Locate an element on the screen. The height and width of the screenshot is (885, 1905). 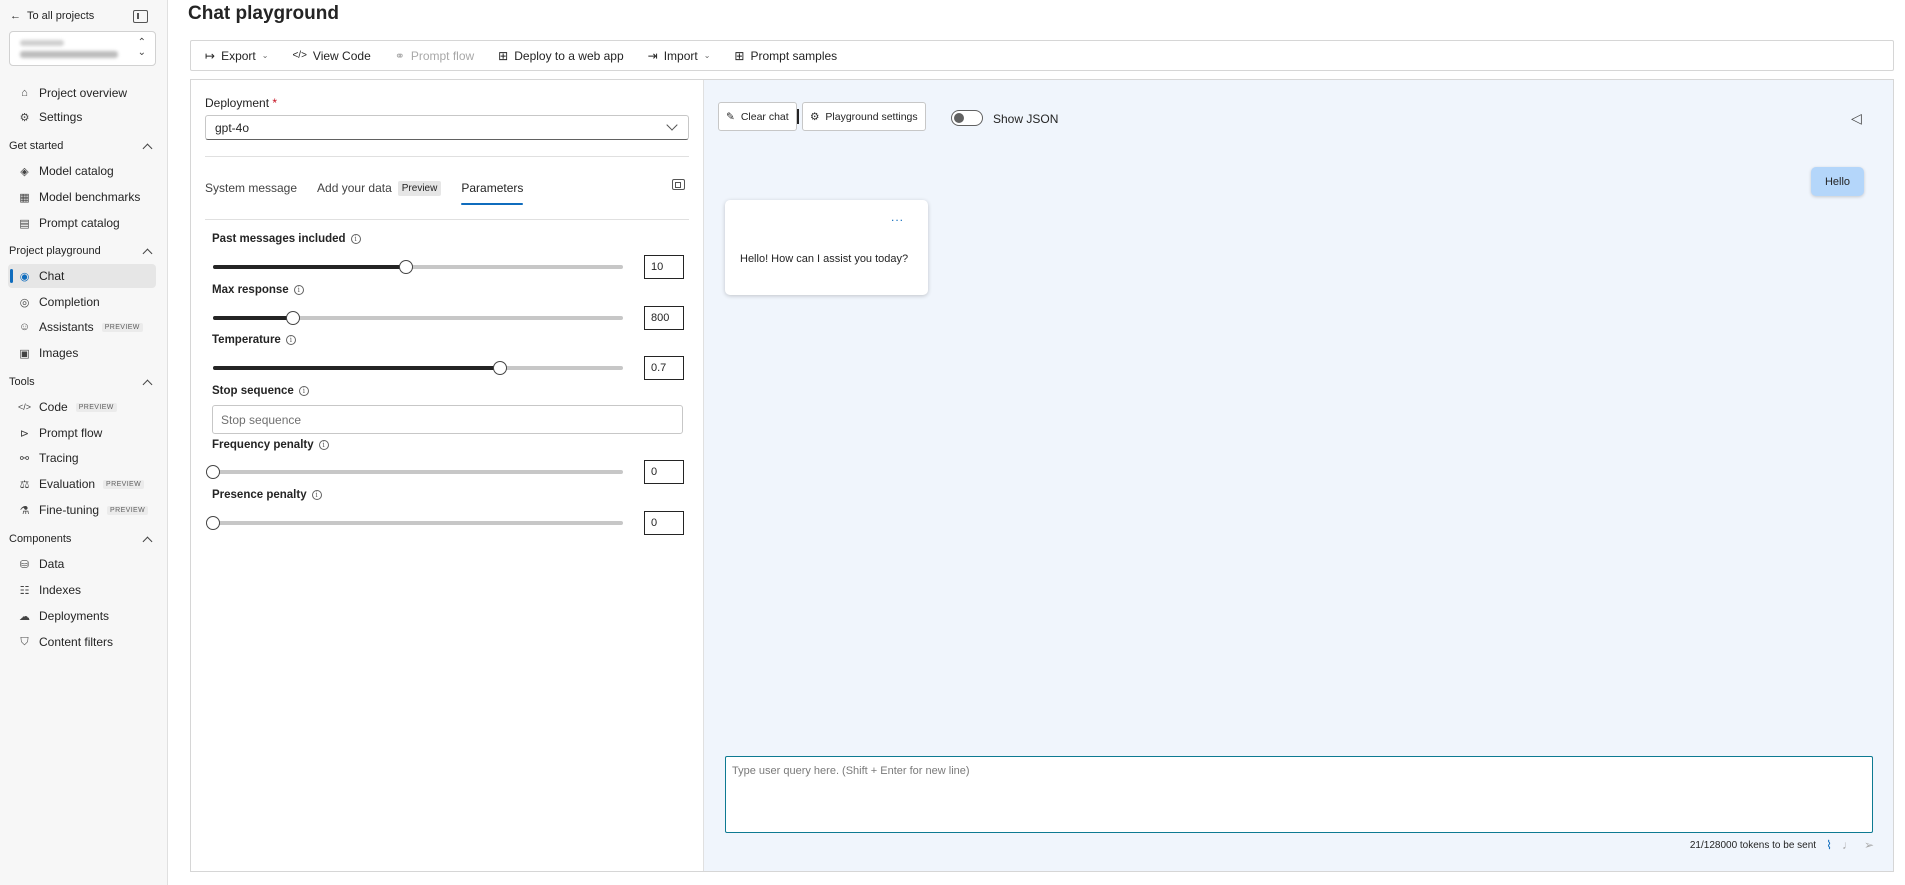
view-code-button: </> View Code is located at coordinates (331, 56).